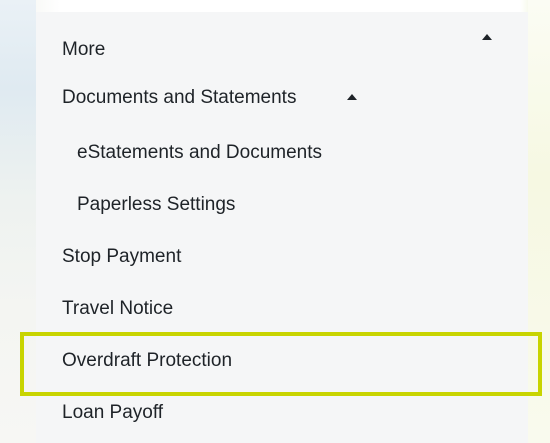  What do you see at coordinates (539, 221) in the screenshot?
I see `background-right-edge` at bounding box center [539, 221].